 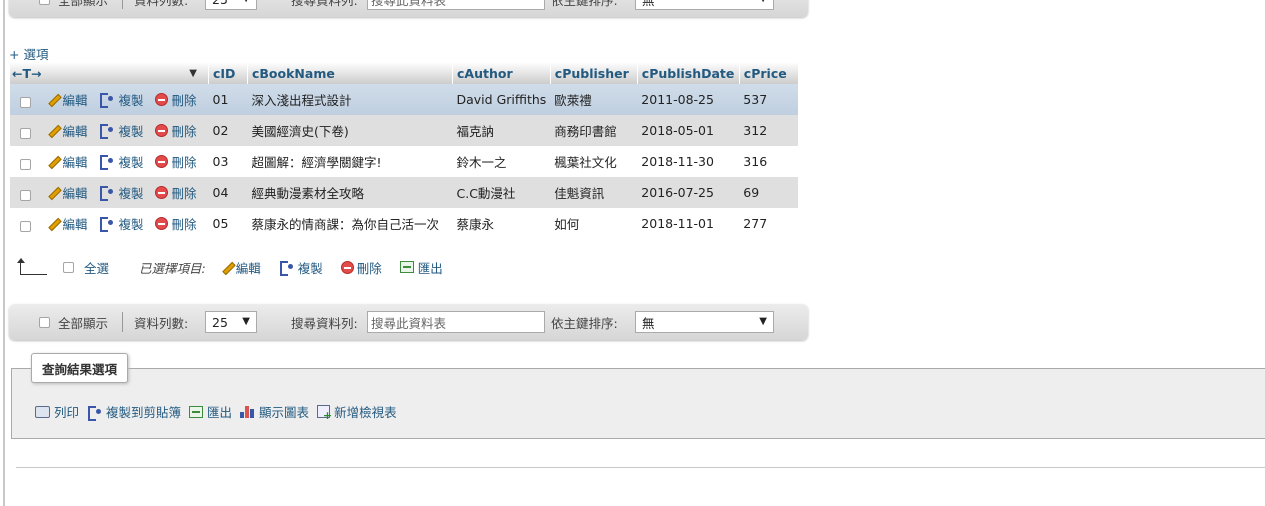 What do you see at coordinates (80, 368) in the screenshot?
I see `query-results-legend: 查詢結果選項` at bounding box center [80, 368].